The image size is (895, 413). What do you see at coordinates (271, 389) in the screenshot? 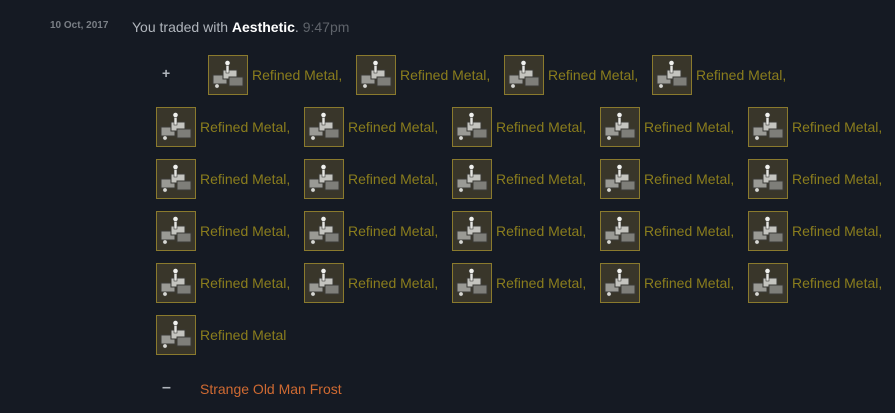
I see `received-item-name: Strange Old Man Frost` at bounding box center [271, 389].